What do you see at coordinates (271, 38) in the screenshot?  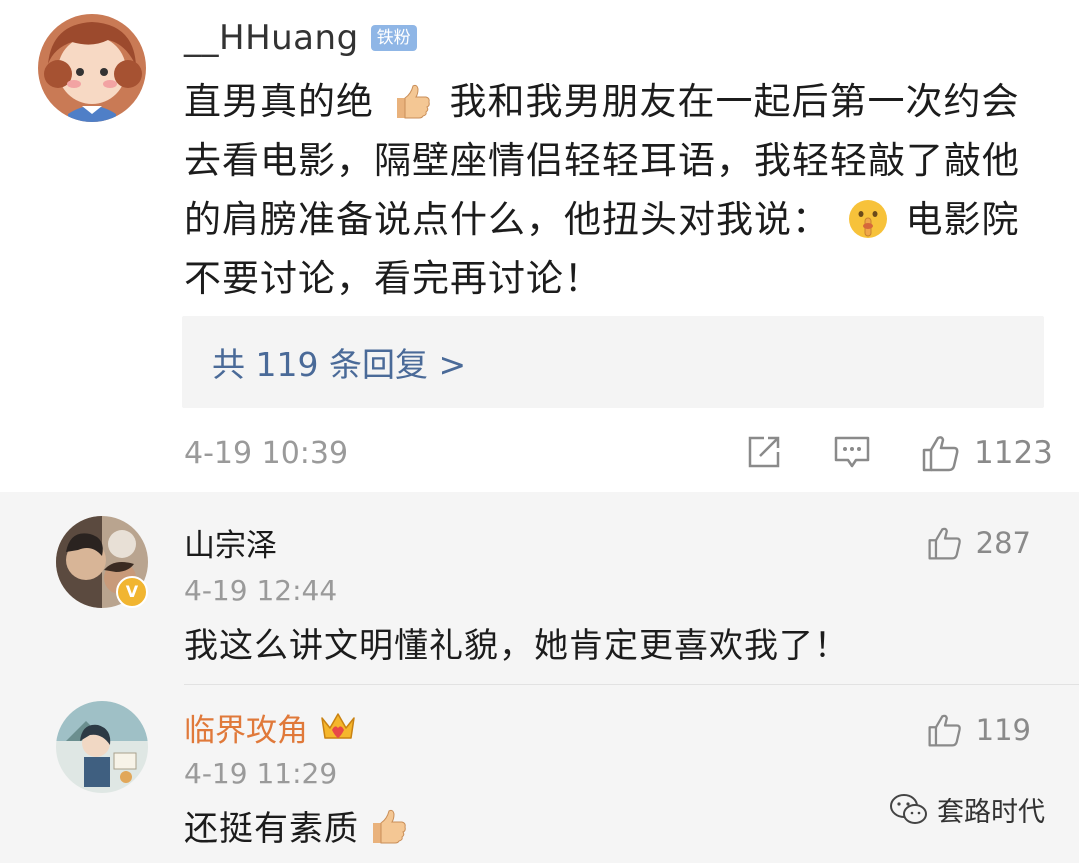 I see `username: __HHuang` at bounding box center [271, 38].